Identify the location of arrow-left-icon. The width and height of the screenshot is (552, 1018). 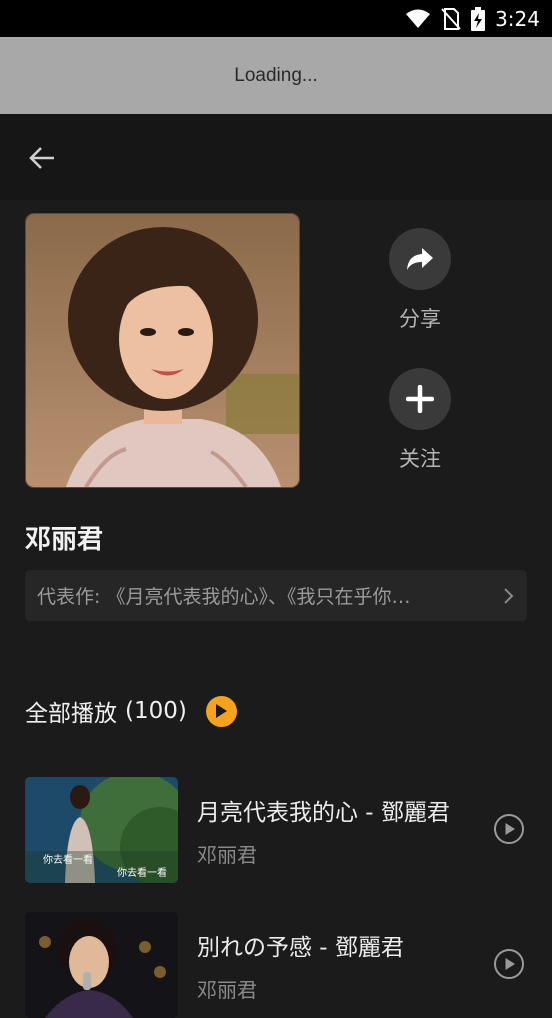
(41, 158).